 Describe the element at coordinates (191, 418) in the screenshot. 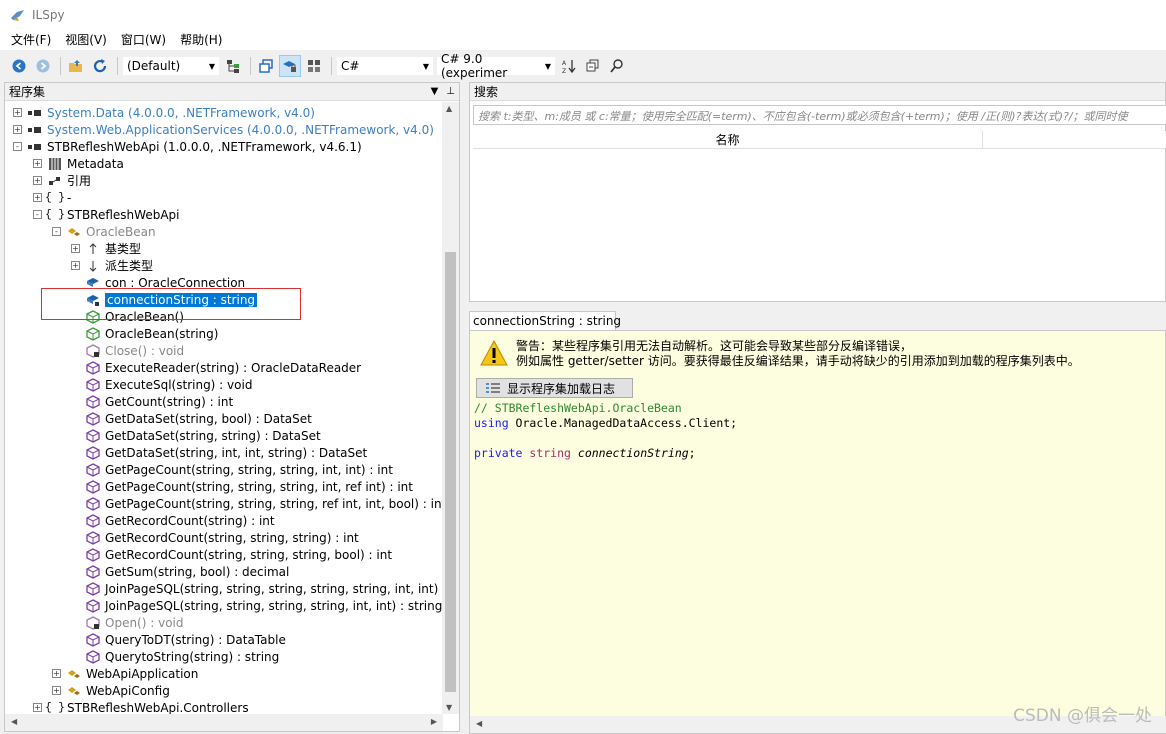

I see `tree-item: GetDataSet(string, bool) : DataSet` at that location.